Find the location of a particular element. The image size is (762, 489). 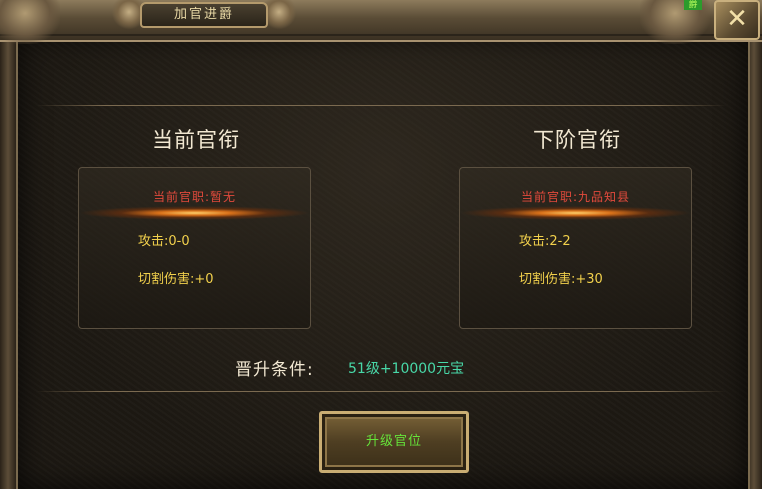

current-rank-line: 当前官职:暂无 is located at coordinates (194, 196).